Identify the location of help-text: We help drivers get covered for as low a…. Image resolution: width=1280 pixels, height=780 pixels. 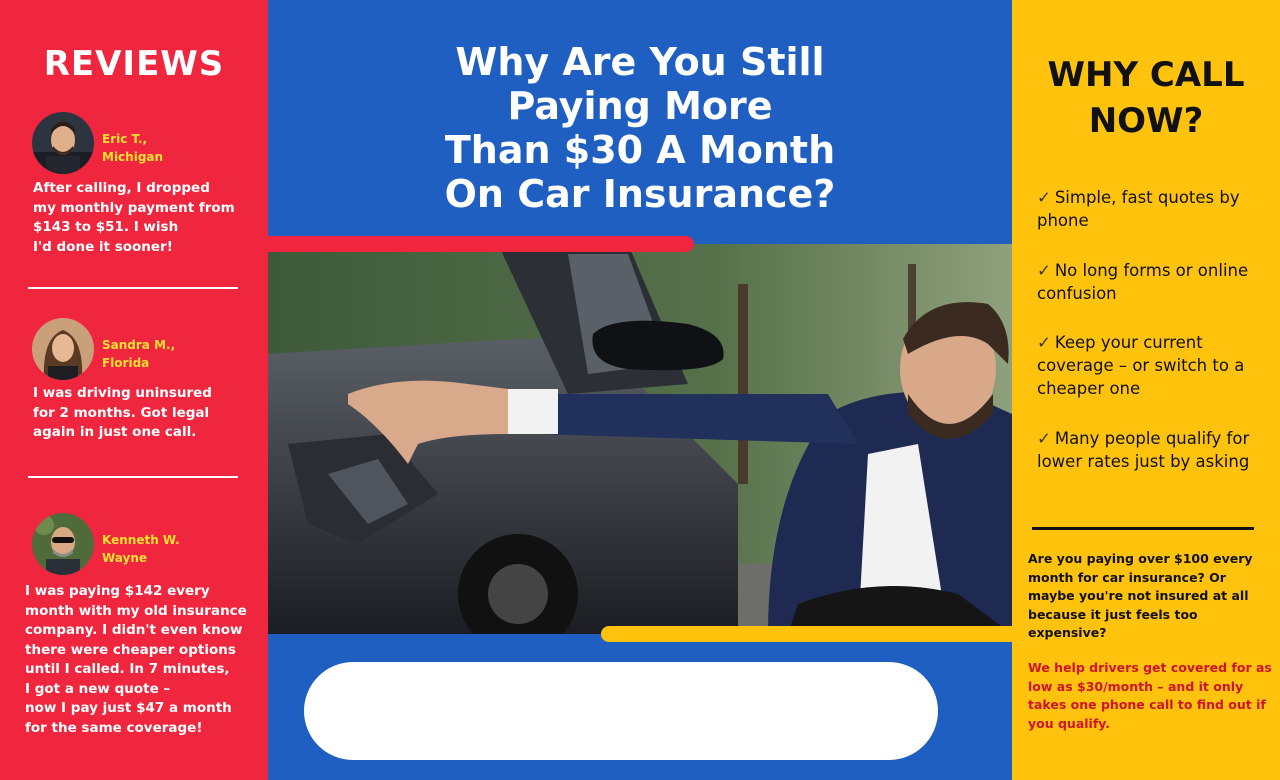
(1150, 695).